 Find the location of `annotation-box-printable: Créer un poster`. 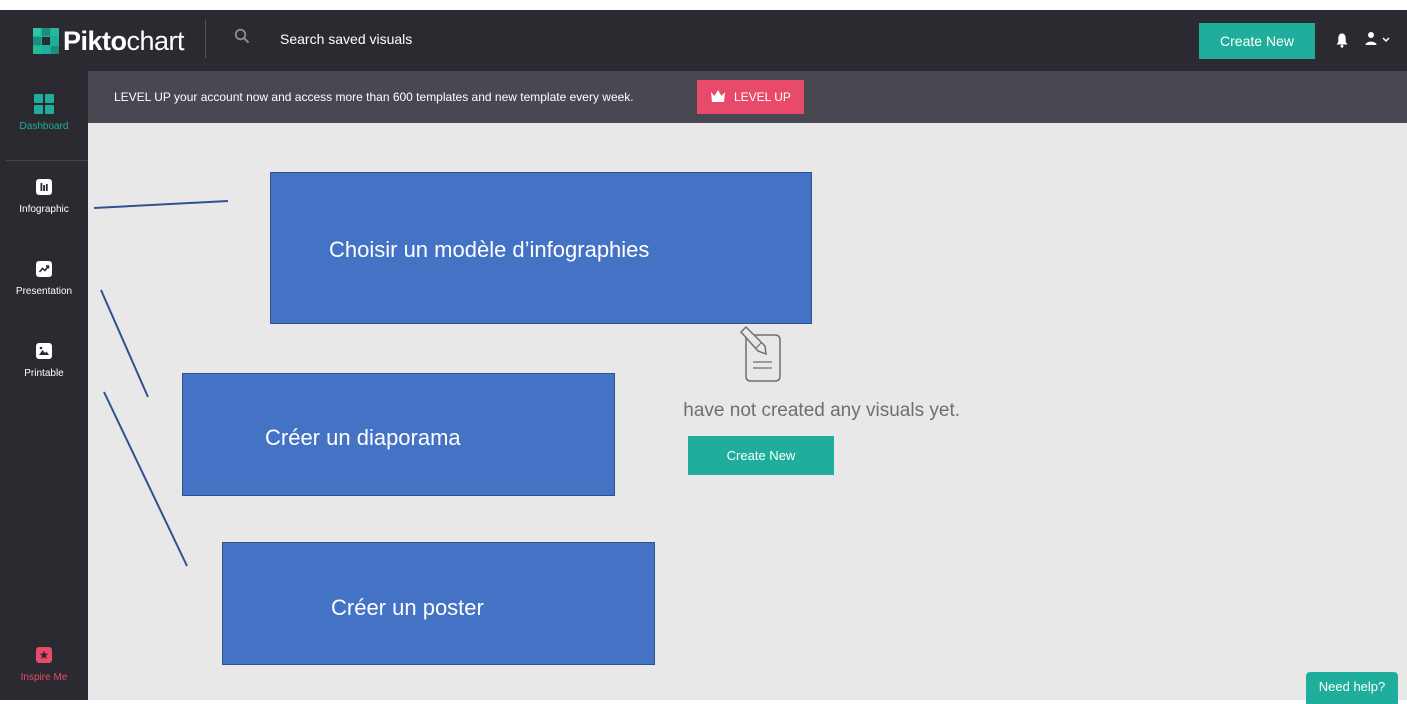

annotation-box-printable: Créer un poster is located at coordinates (438, 603).